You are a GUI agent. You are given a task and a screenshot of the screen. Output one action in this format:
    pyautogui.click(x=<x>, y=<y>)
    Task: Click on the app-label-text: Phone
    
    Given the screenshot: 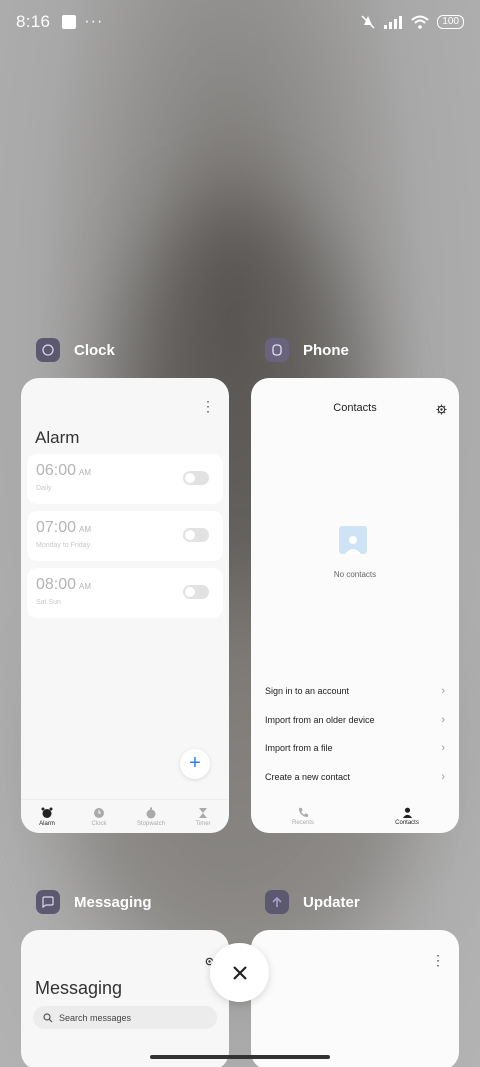 What is the action you would take?
    pyautogui.click(x=326, y=350)
    